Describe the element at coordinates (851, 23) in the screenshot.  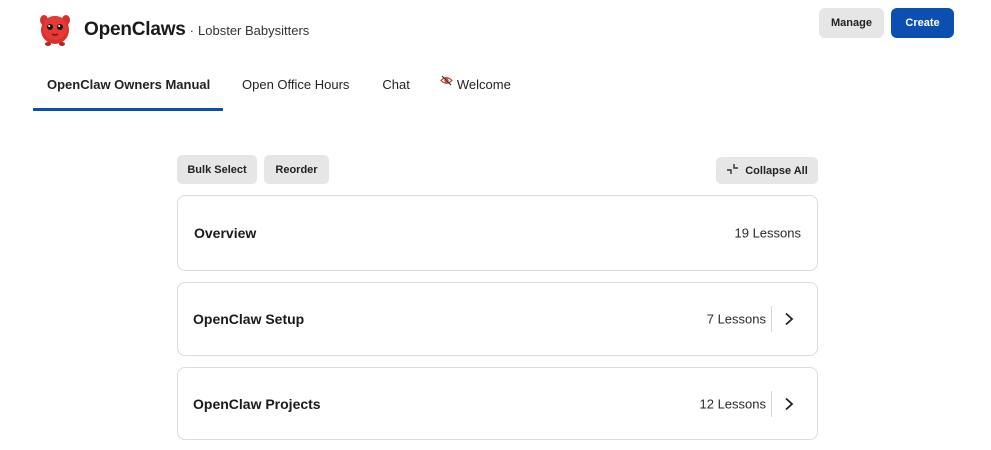
I see `manage-button: Manage` at that location.